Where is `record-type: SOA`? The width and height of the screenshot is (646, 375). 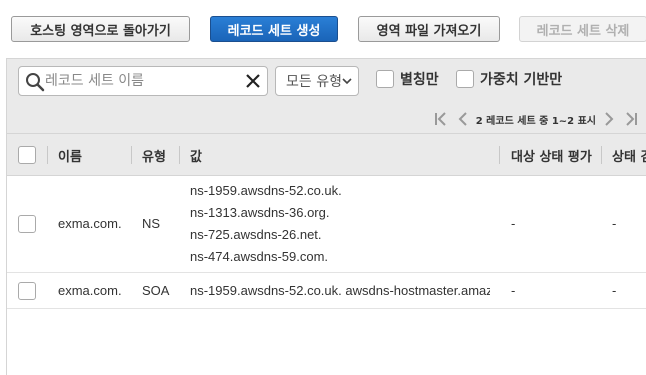
record-type: SOA is located at coordinates (156, 290).